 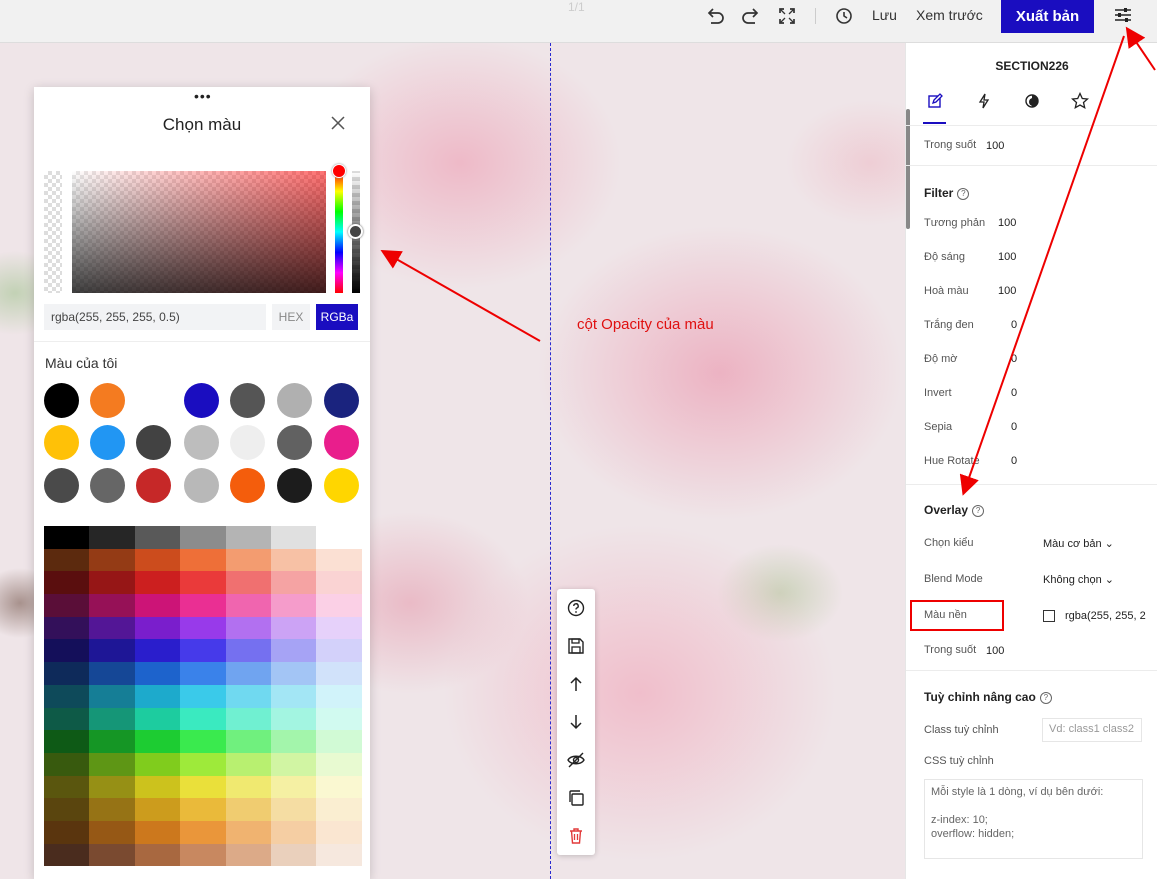 I want to click on move-up-icon, so click(x=576, y=684).